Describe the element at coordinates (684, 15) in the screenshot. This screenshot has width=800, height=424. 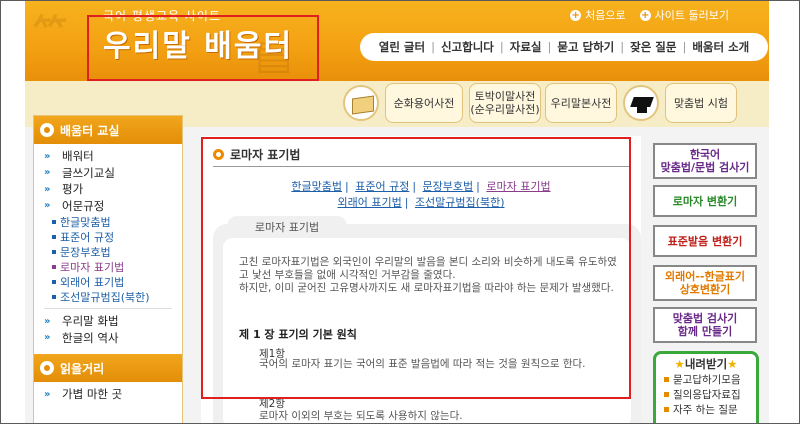
I see `sitemap-link: + 사이트 둘러보기` at that location.